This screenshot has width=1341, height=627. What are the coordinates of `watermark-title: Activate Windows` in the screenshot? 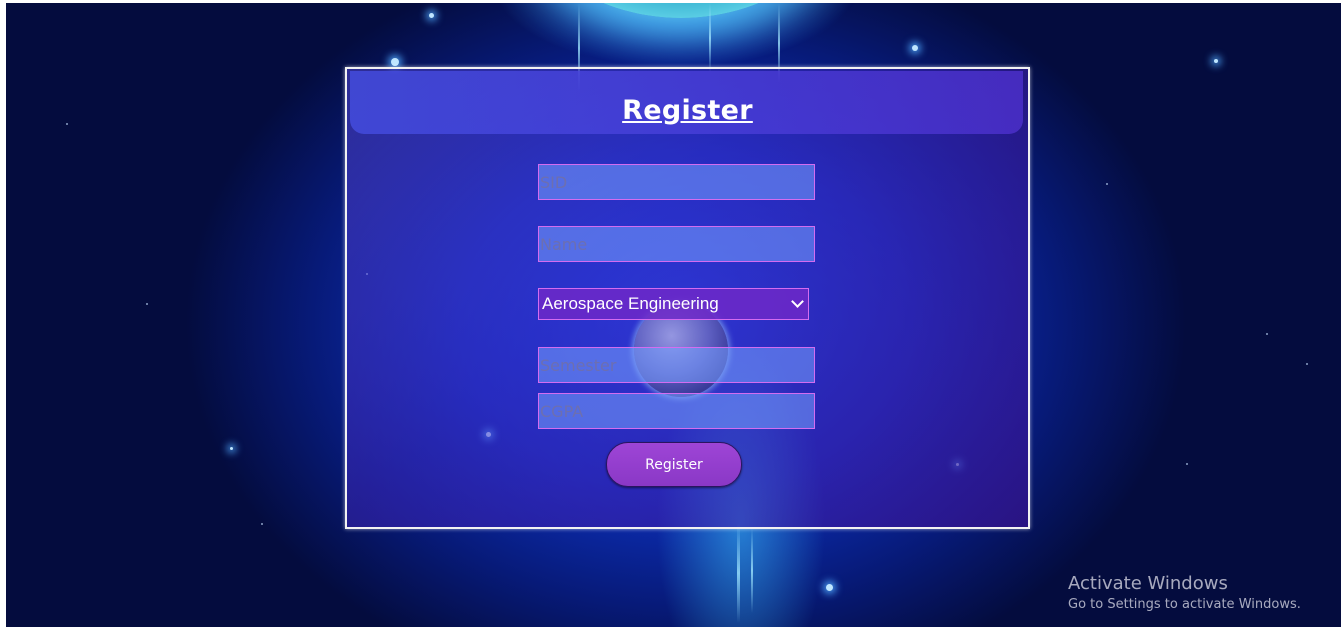 It's located at (1148, 583).